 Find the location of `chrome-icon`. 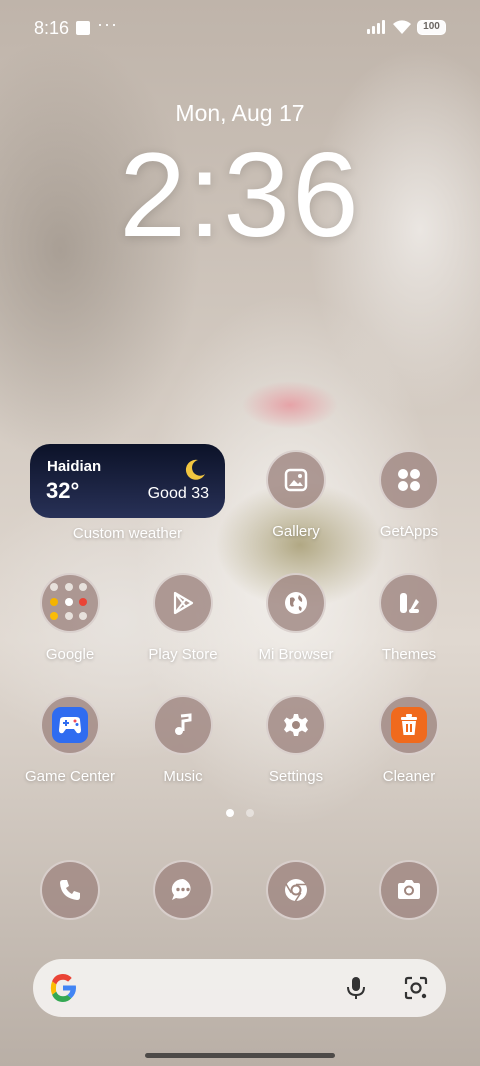

chrome-icon is located at coordinates (296, 890).